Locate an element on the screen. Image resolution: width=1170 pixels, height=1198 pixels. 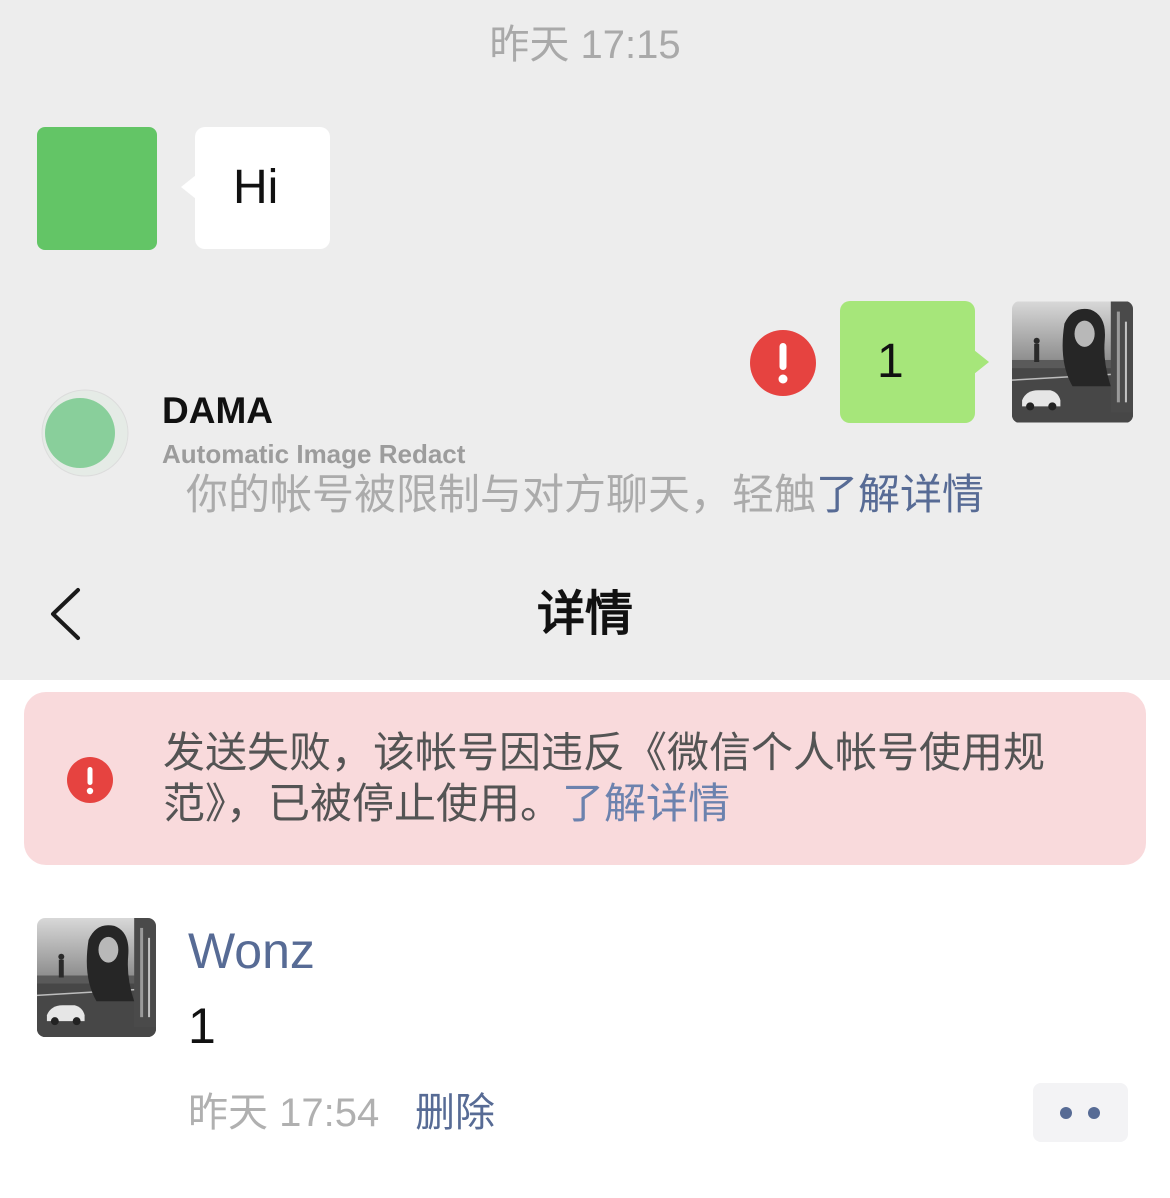
navigation-bar: 详情 is located at coordinates (585, 614).